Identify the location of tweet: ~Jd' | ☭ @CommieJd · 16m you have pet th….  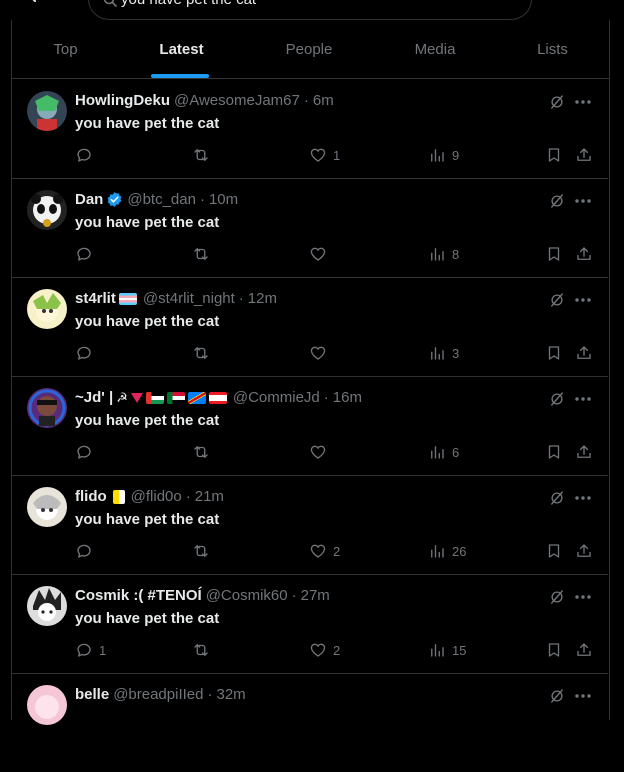
(309, 426).